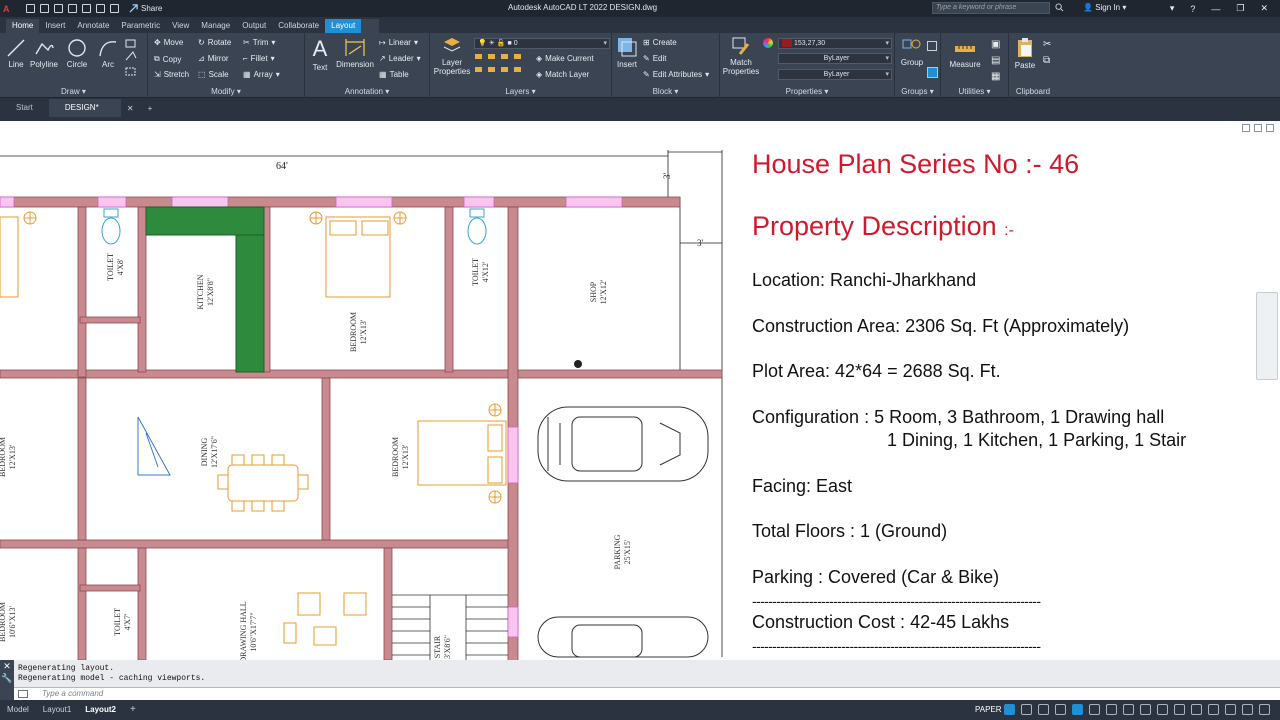  What do you see at coordinates (995, 60) in the screenshot?
I see `count-icon: ▤` at bounding box center [995, 60].